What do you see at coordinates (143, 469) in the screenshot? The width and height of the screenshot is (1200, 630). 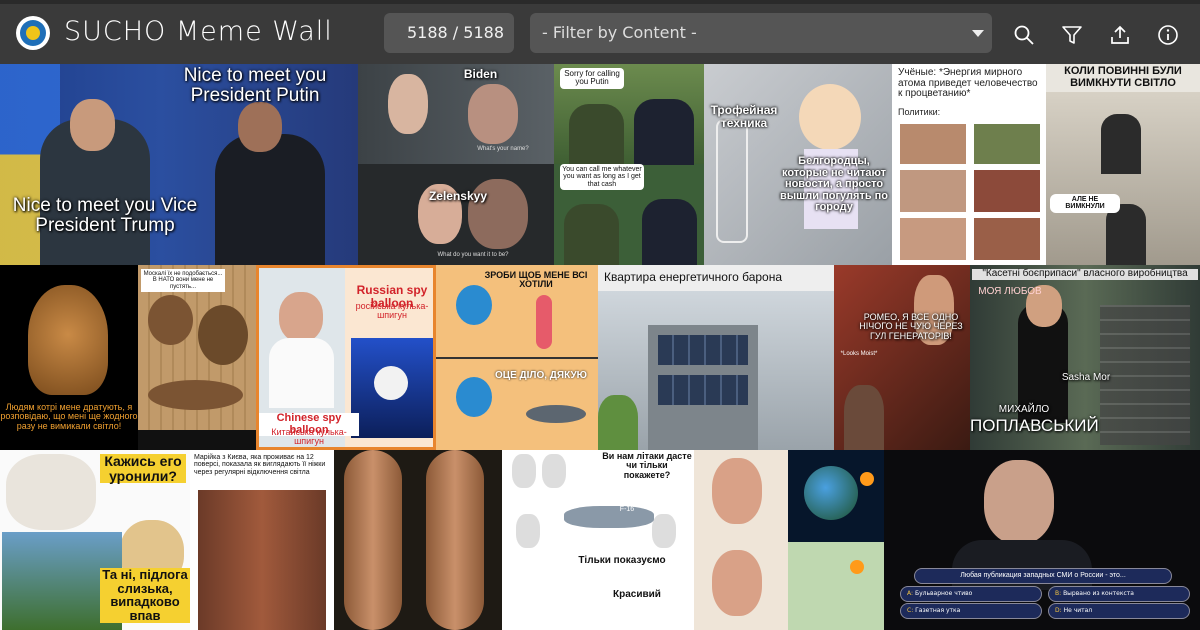 I see `meme-caption: Кажись его уронили?` at bounding box center [143, 469].